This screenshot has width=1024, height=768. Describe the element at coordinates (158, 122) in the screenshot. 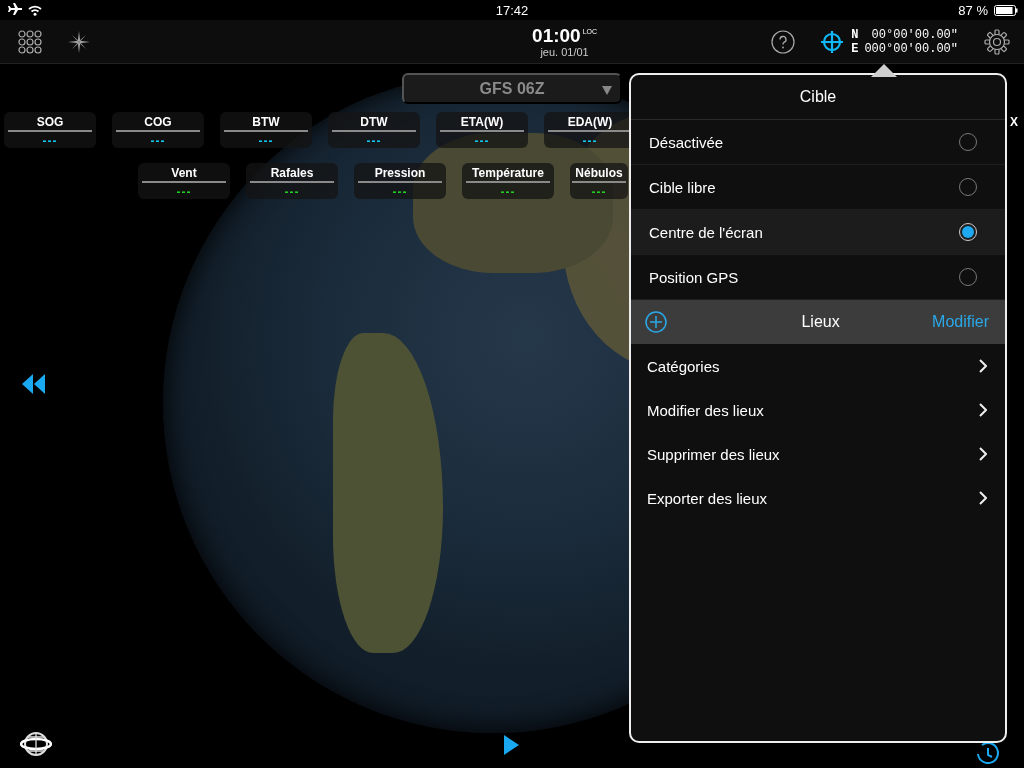

I see `instrument-label: COG` at that location.